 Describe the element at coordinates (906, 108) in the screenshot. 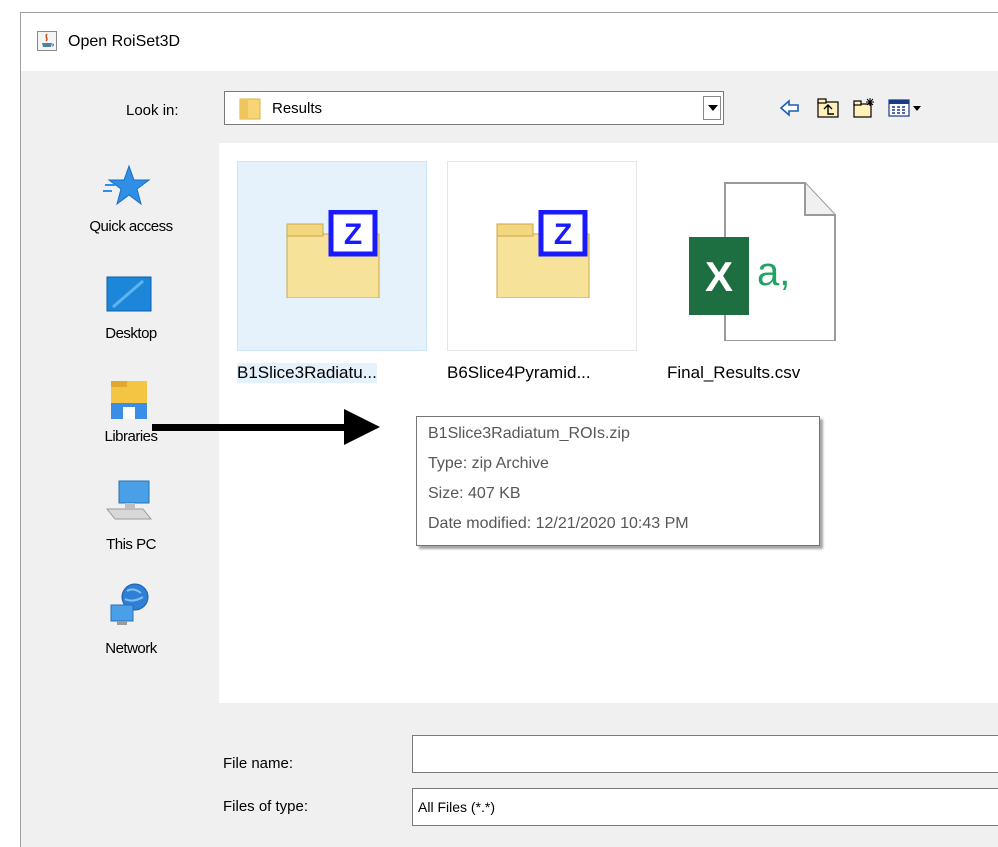

I see `view-menu-icon` at that location.